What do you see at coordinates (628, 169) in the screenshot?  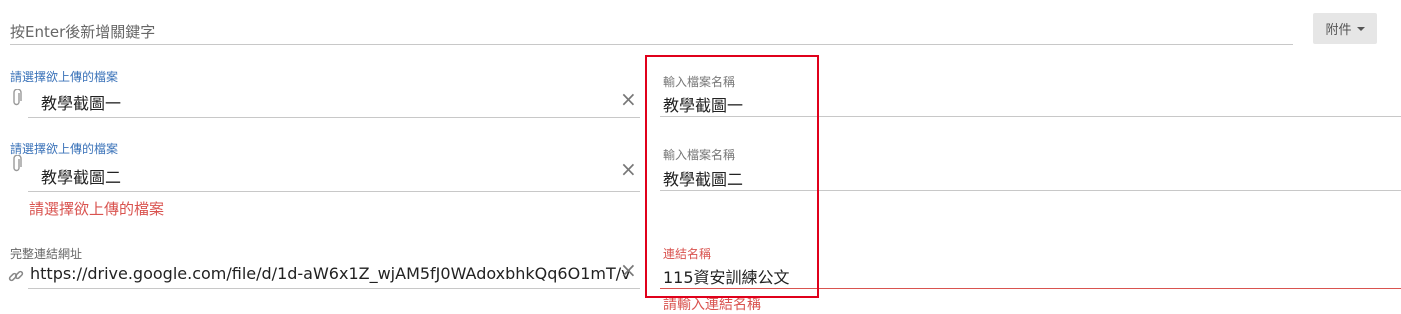 I see `clear-file-2-icon: ×` at bounding box center [628, 169].